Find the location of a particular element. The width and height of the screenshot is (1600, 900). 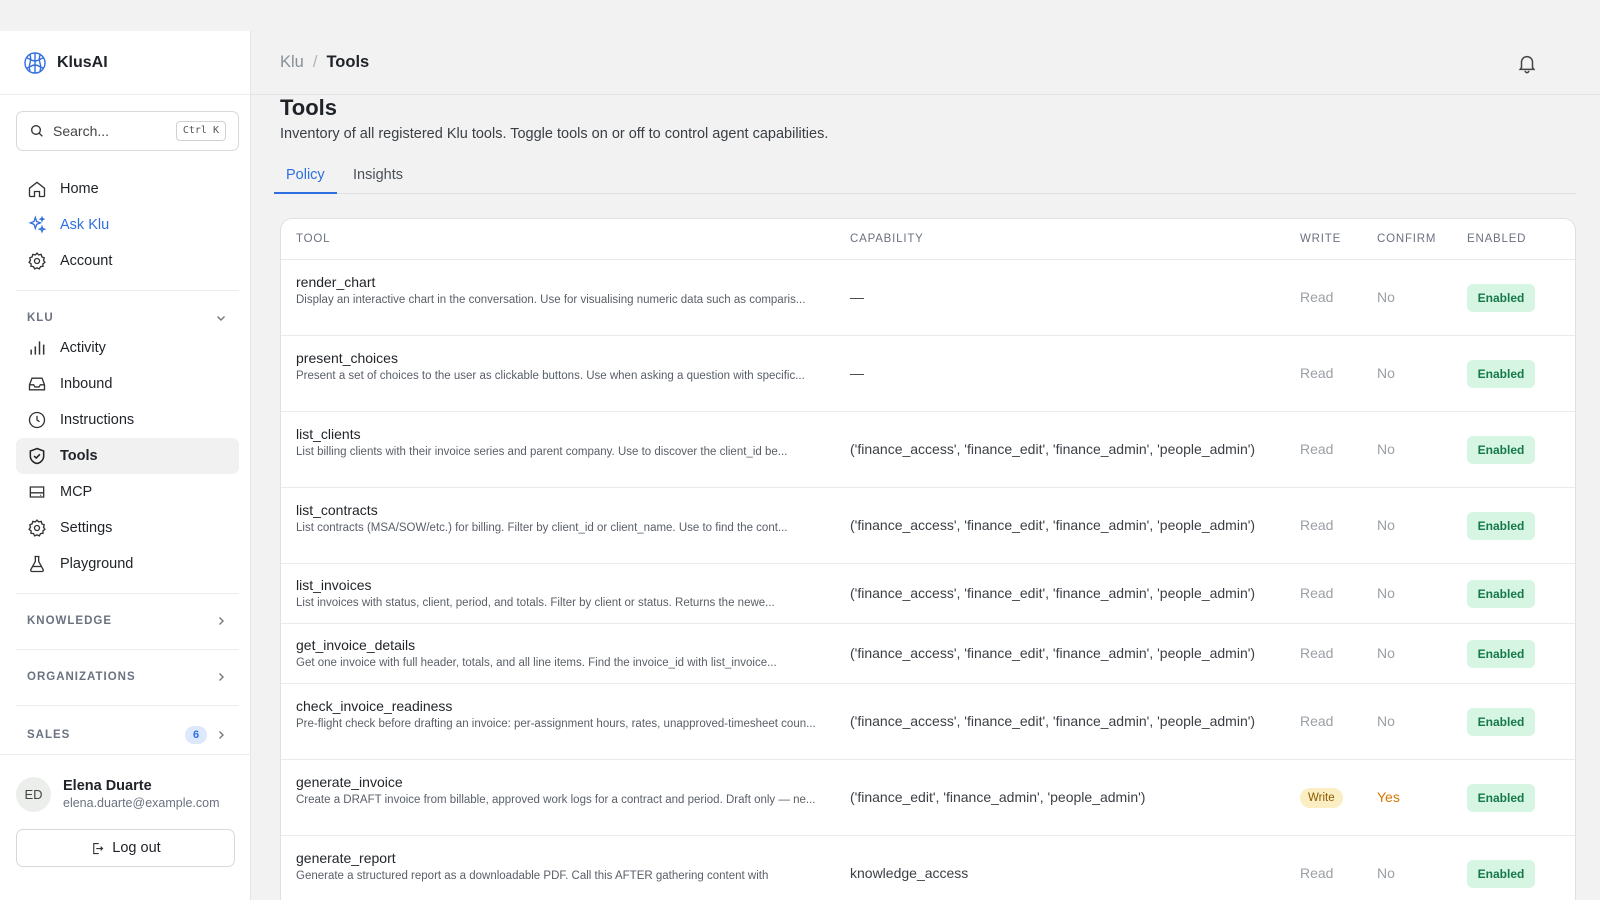

tool-name: list_clients is located at coordinates (328, 434).